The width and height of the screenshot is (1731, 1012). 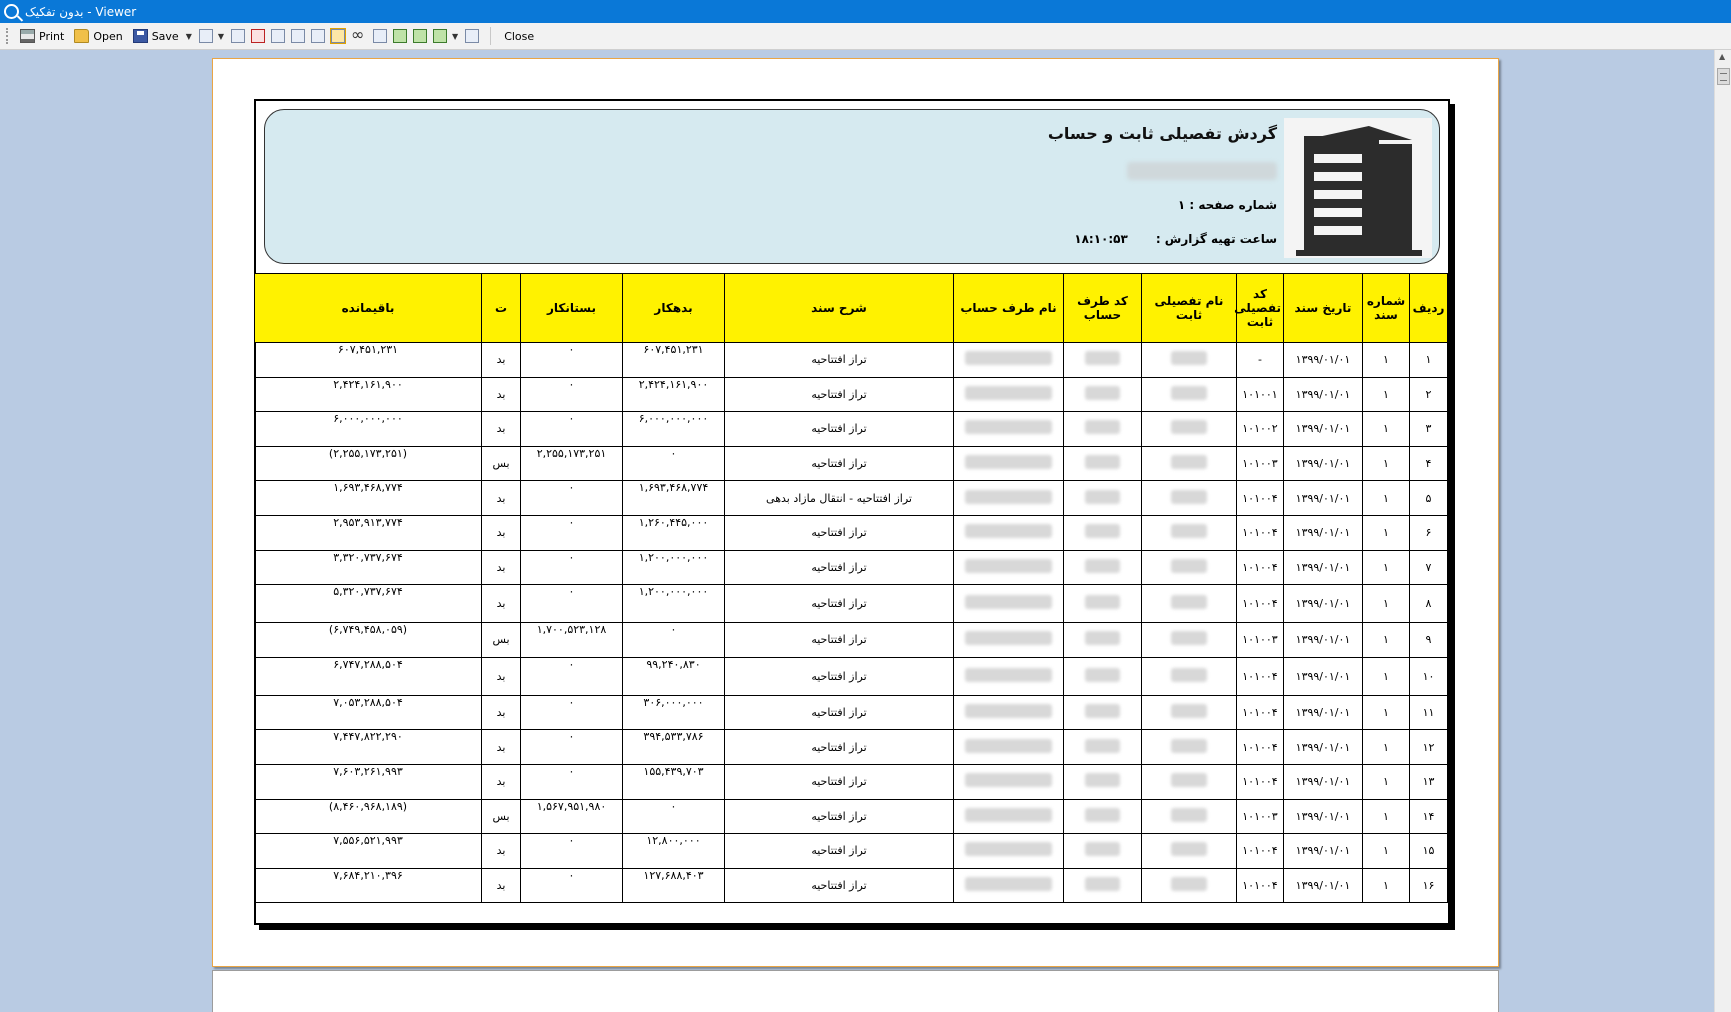 I want to click on table-cell: ۲,۹۵۳,۹۱۳,۷۷۴, so click(x=368, y=532).